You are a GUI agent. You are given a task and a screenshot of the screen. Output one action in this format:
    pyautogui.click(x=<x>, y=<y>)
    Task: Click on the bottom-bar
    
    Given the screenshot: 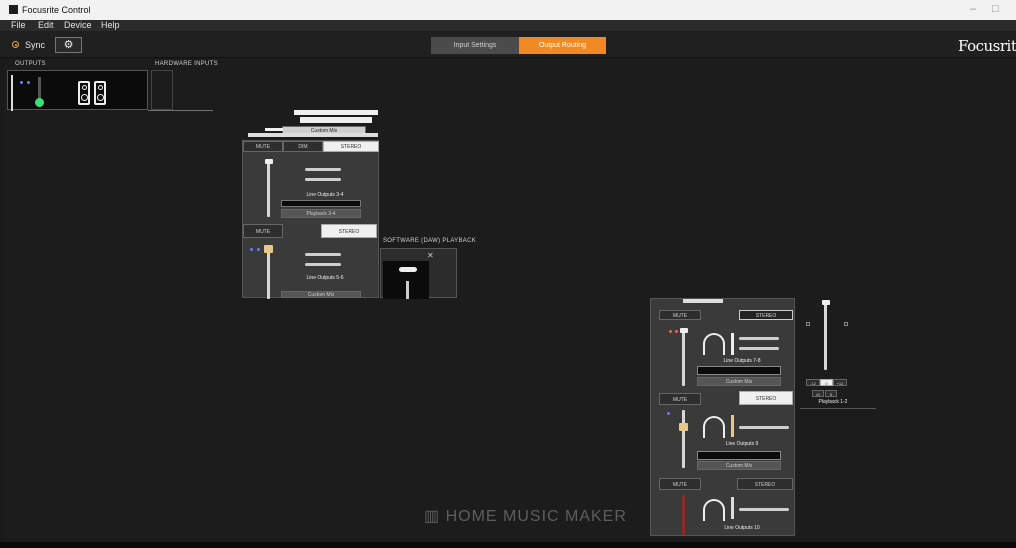 What is the action you would take?
    pyautogui.click(x=508, y=545)
    